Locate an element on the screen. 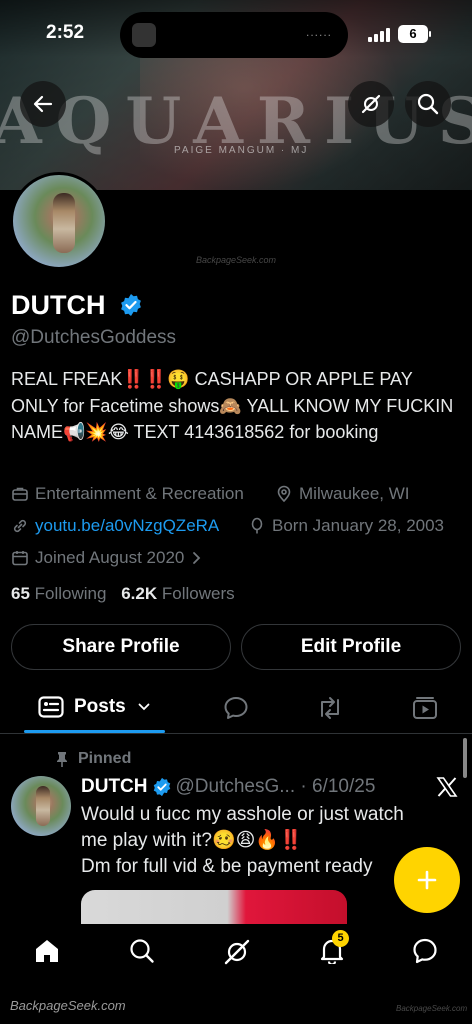 The width and height of the screenshot is (472, 1024). plus-icon is located at coordinates (427, 880).